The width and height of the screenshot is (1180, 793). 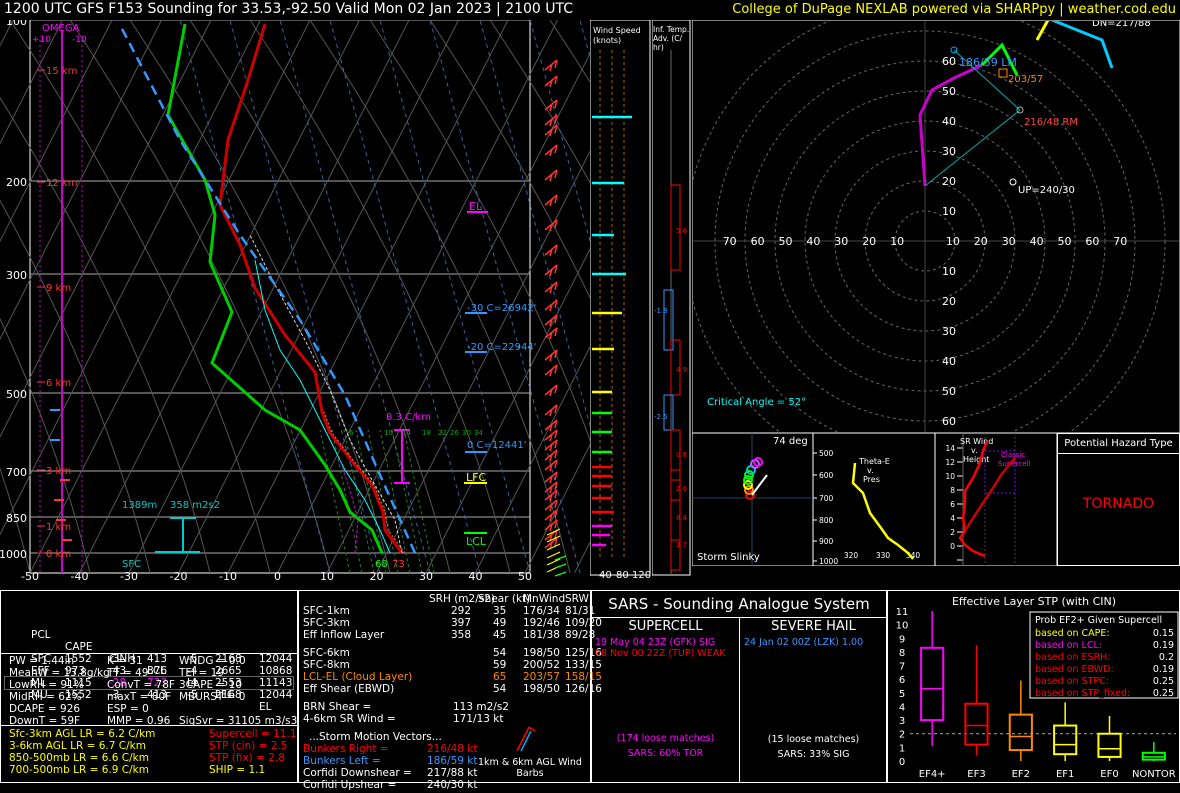 What do you see at coordinates (882, 511) in the screenshot?
I see `theta-e-trace` at bounding box center [882, 511].